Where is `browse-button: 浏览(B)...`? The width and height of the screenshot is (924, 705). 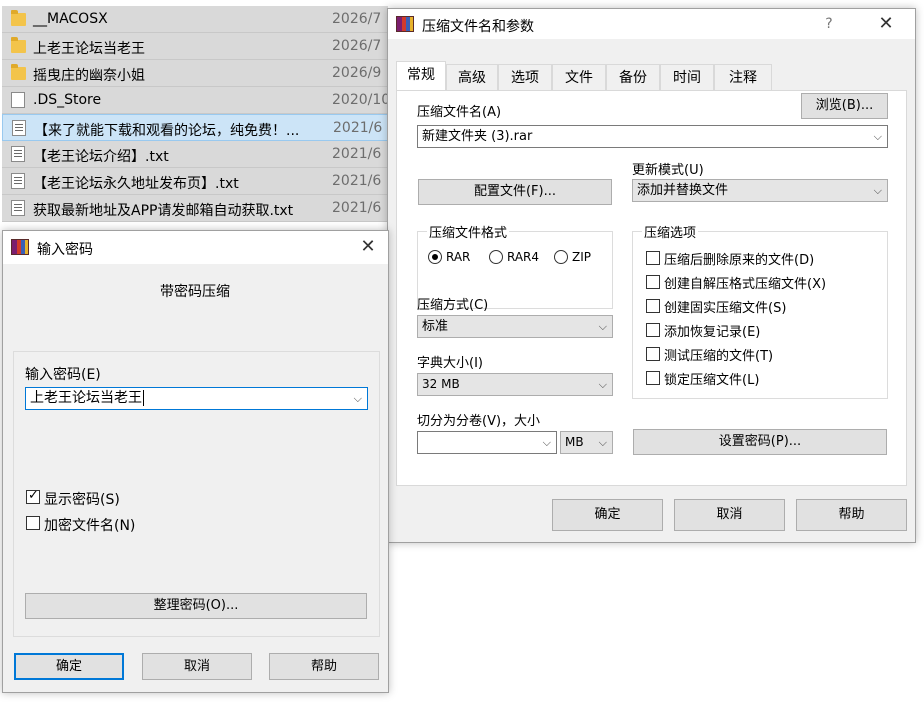
browse-button: 浏览(B)... is located at coordinates (844, 106).